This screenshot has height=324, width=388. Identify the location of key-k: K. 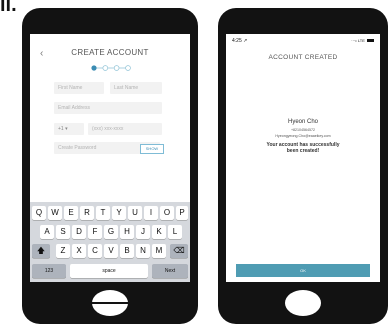
(159, 232).